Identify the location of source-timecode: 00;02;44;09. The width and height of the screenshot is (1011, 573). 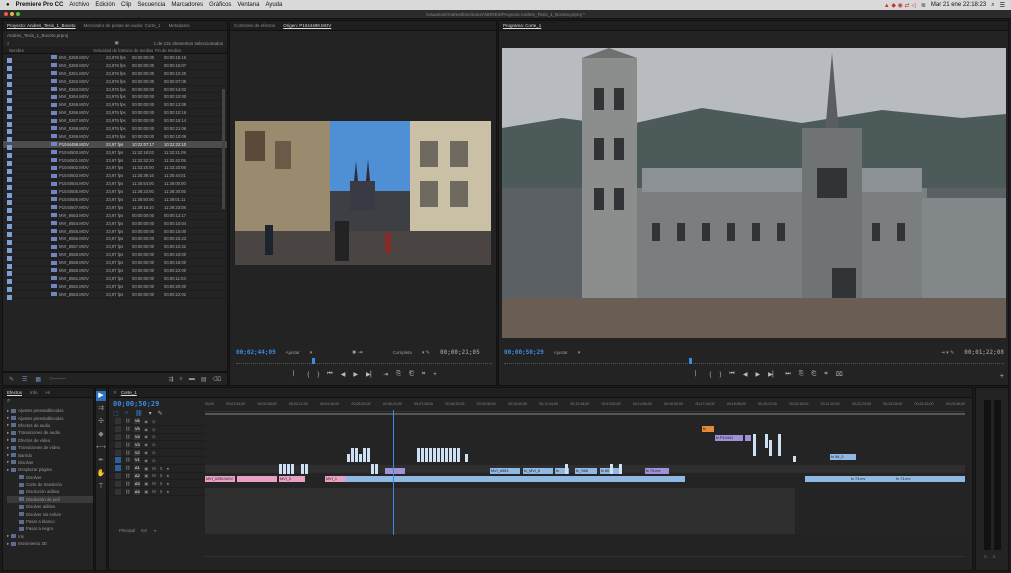
(256, 352).